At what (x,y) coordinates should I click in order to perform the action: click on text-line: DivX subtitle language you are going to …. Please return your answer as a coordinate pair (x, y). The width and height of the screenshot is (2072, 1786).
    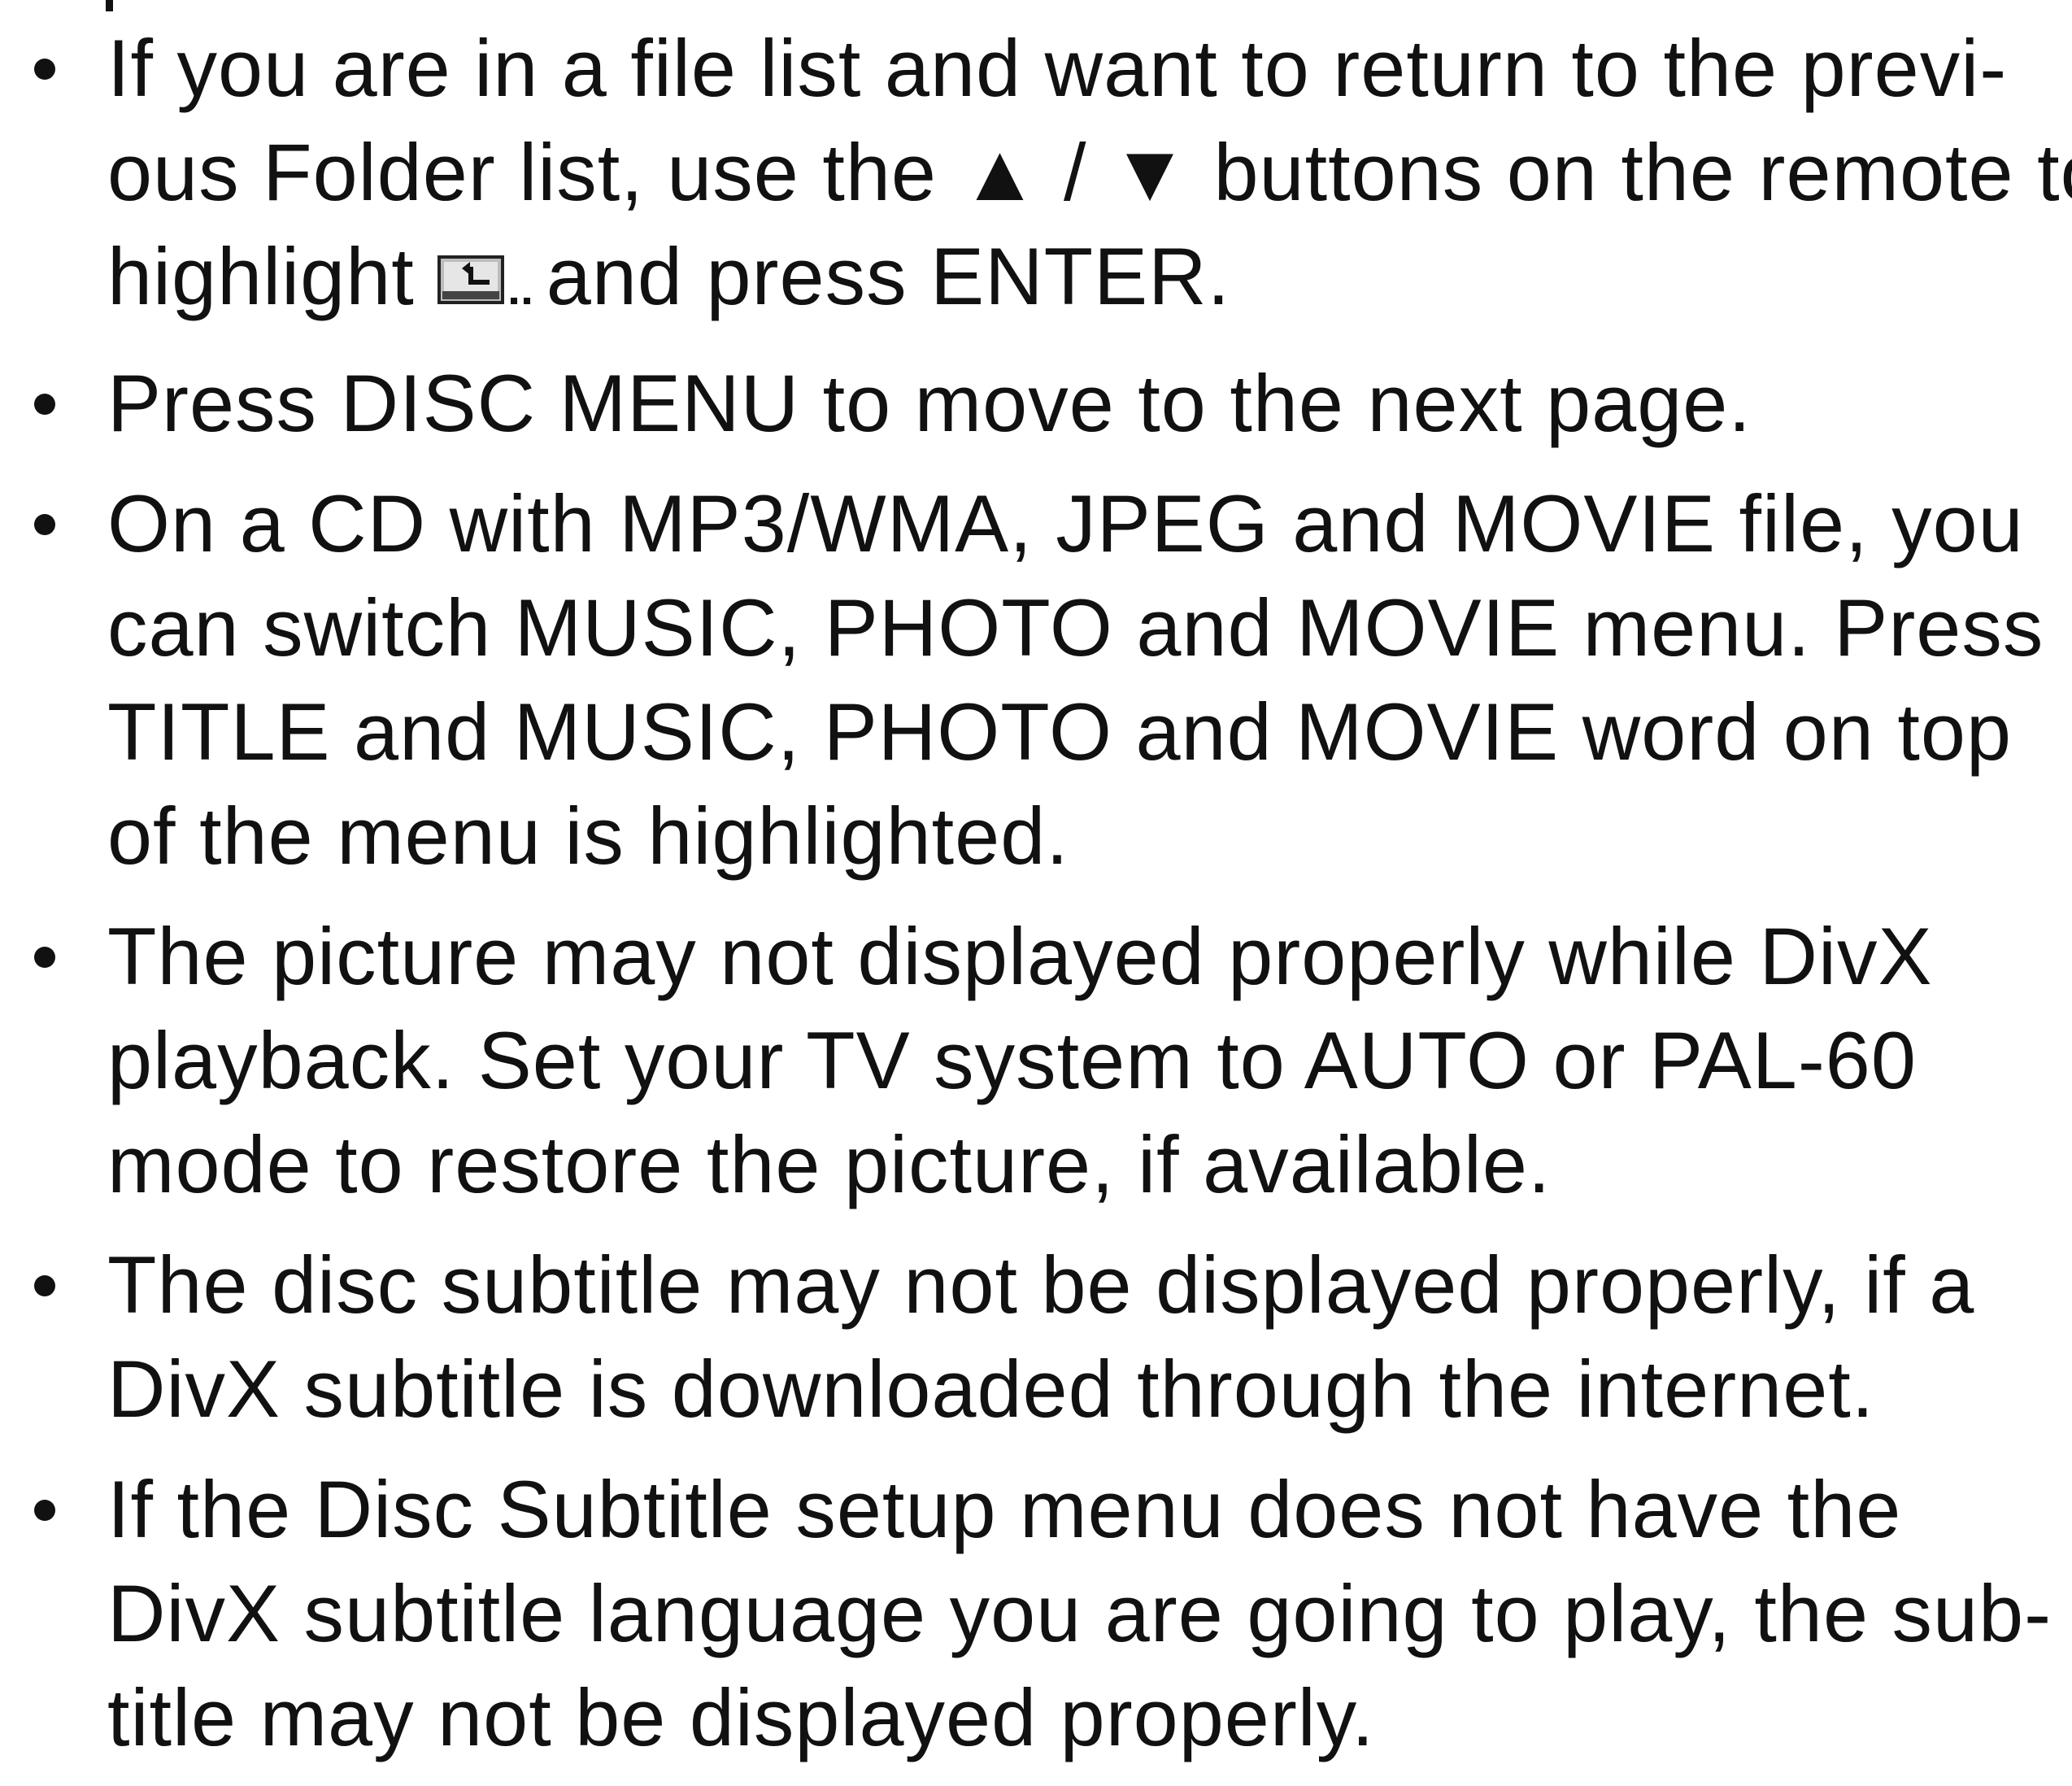
    Looking at the image, I should click on (1079, 1613).